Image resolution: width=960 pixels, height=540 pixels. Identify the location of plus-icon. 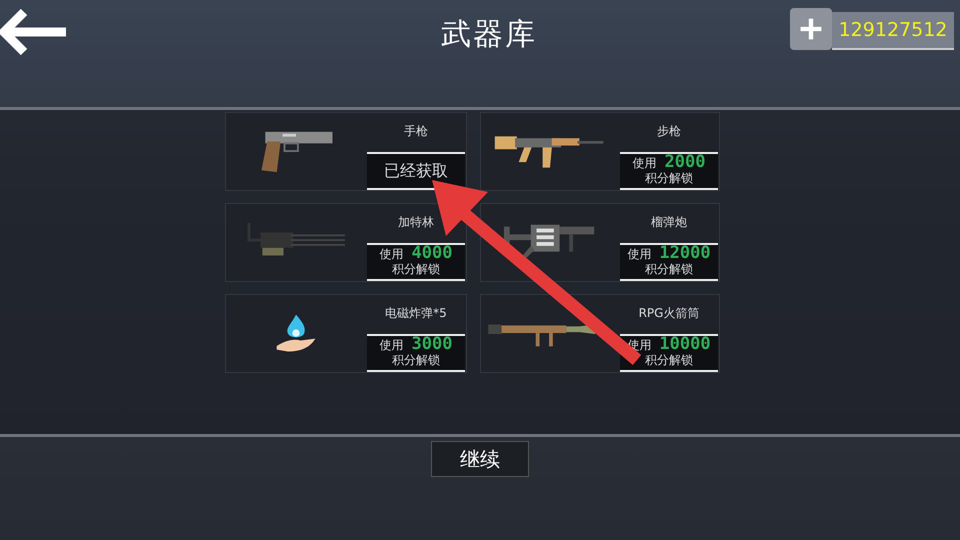
(811, 29).